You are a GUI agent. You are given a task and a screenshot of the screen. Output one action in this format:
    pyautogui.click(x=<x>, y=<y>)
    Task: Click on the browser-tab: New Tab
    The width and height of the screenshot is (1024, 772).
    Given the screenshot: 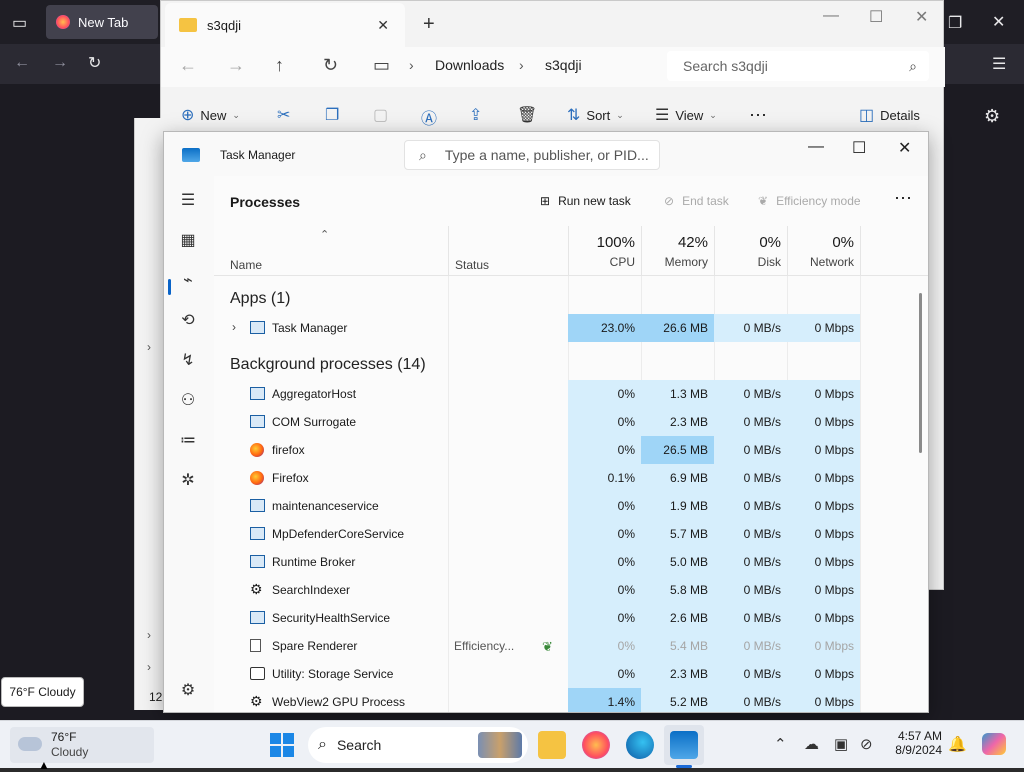 What is the action you would take?
    pyautogui.click(x=102, y=22)
    